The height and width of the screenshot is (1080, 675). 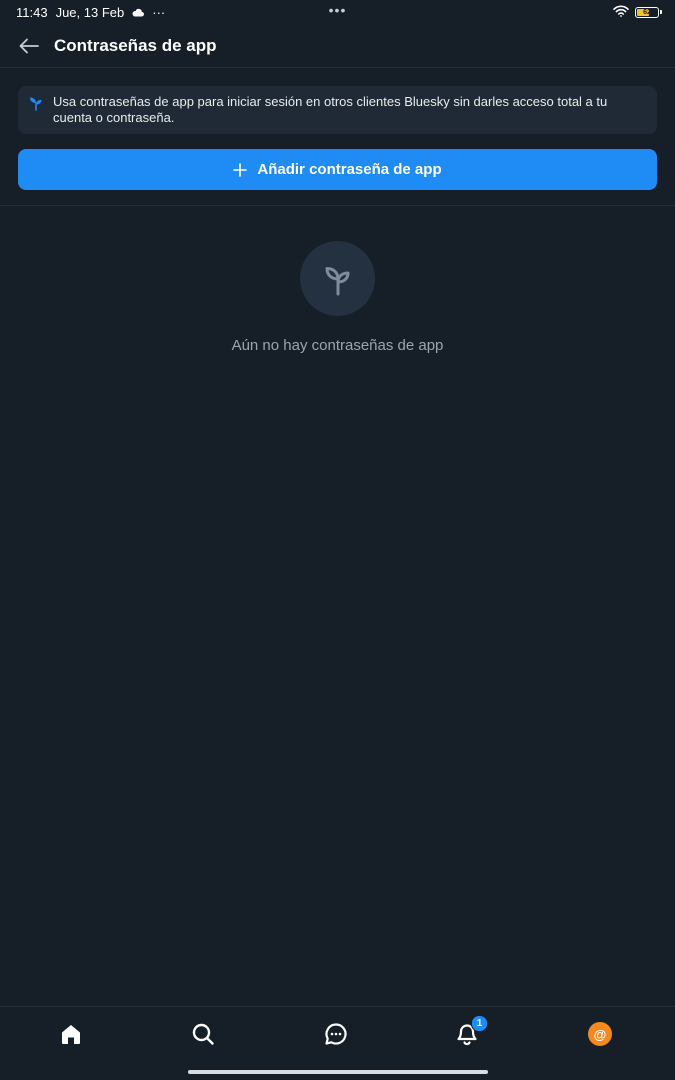 I want to click on home-icon, so click(x=71, y=1034).